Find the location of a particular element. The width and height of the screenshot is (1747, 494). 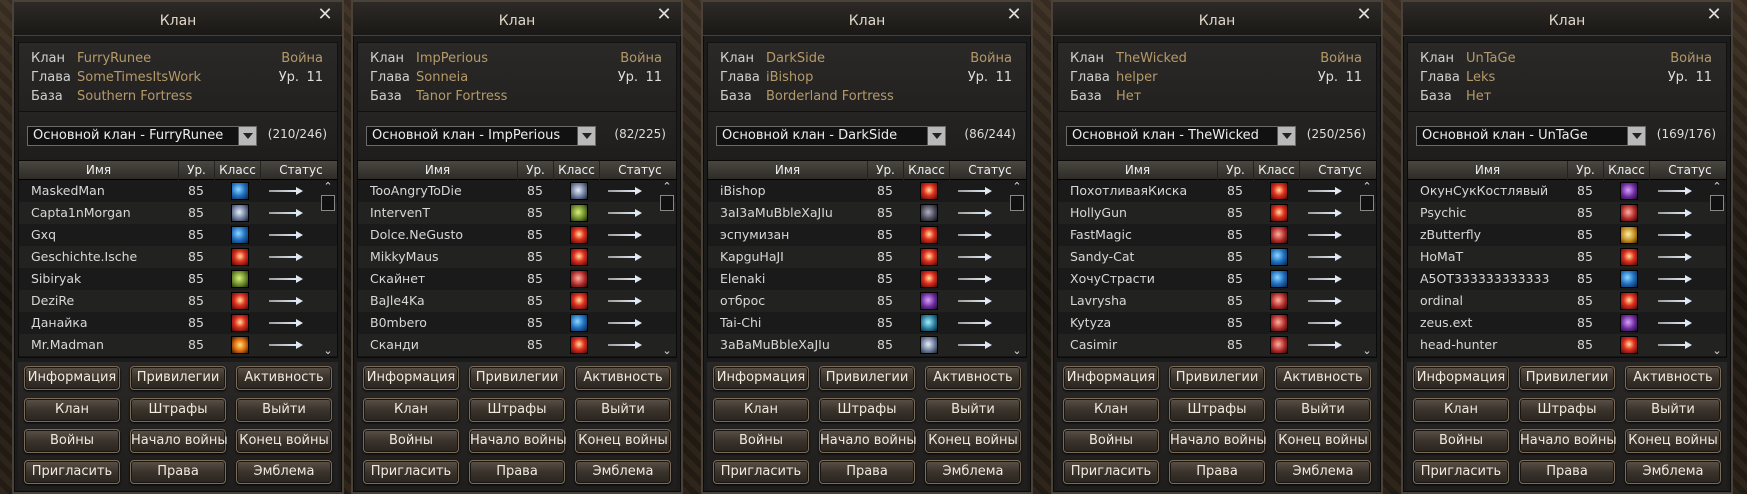

table-row: Sandy-Cat 85 is located at coordinates (1217, 257).